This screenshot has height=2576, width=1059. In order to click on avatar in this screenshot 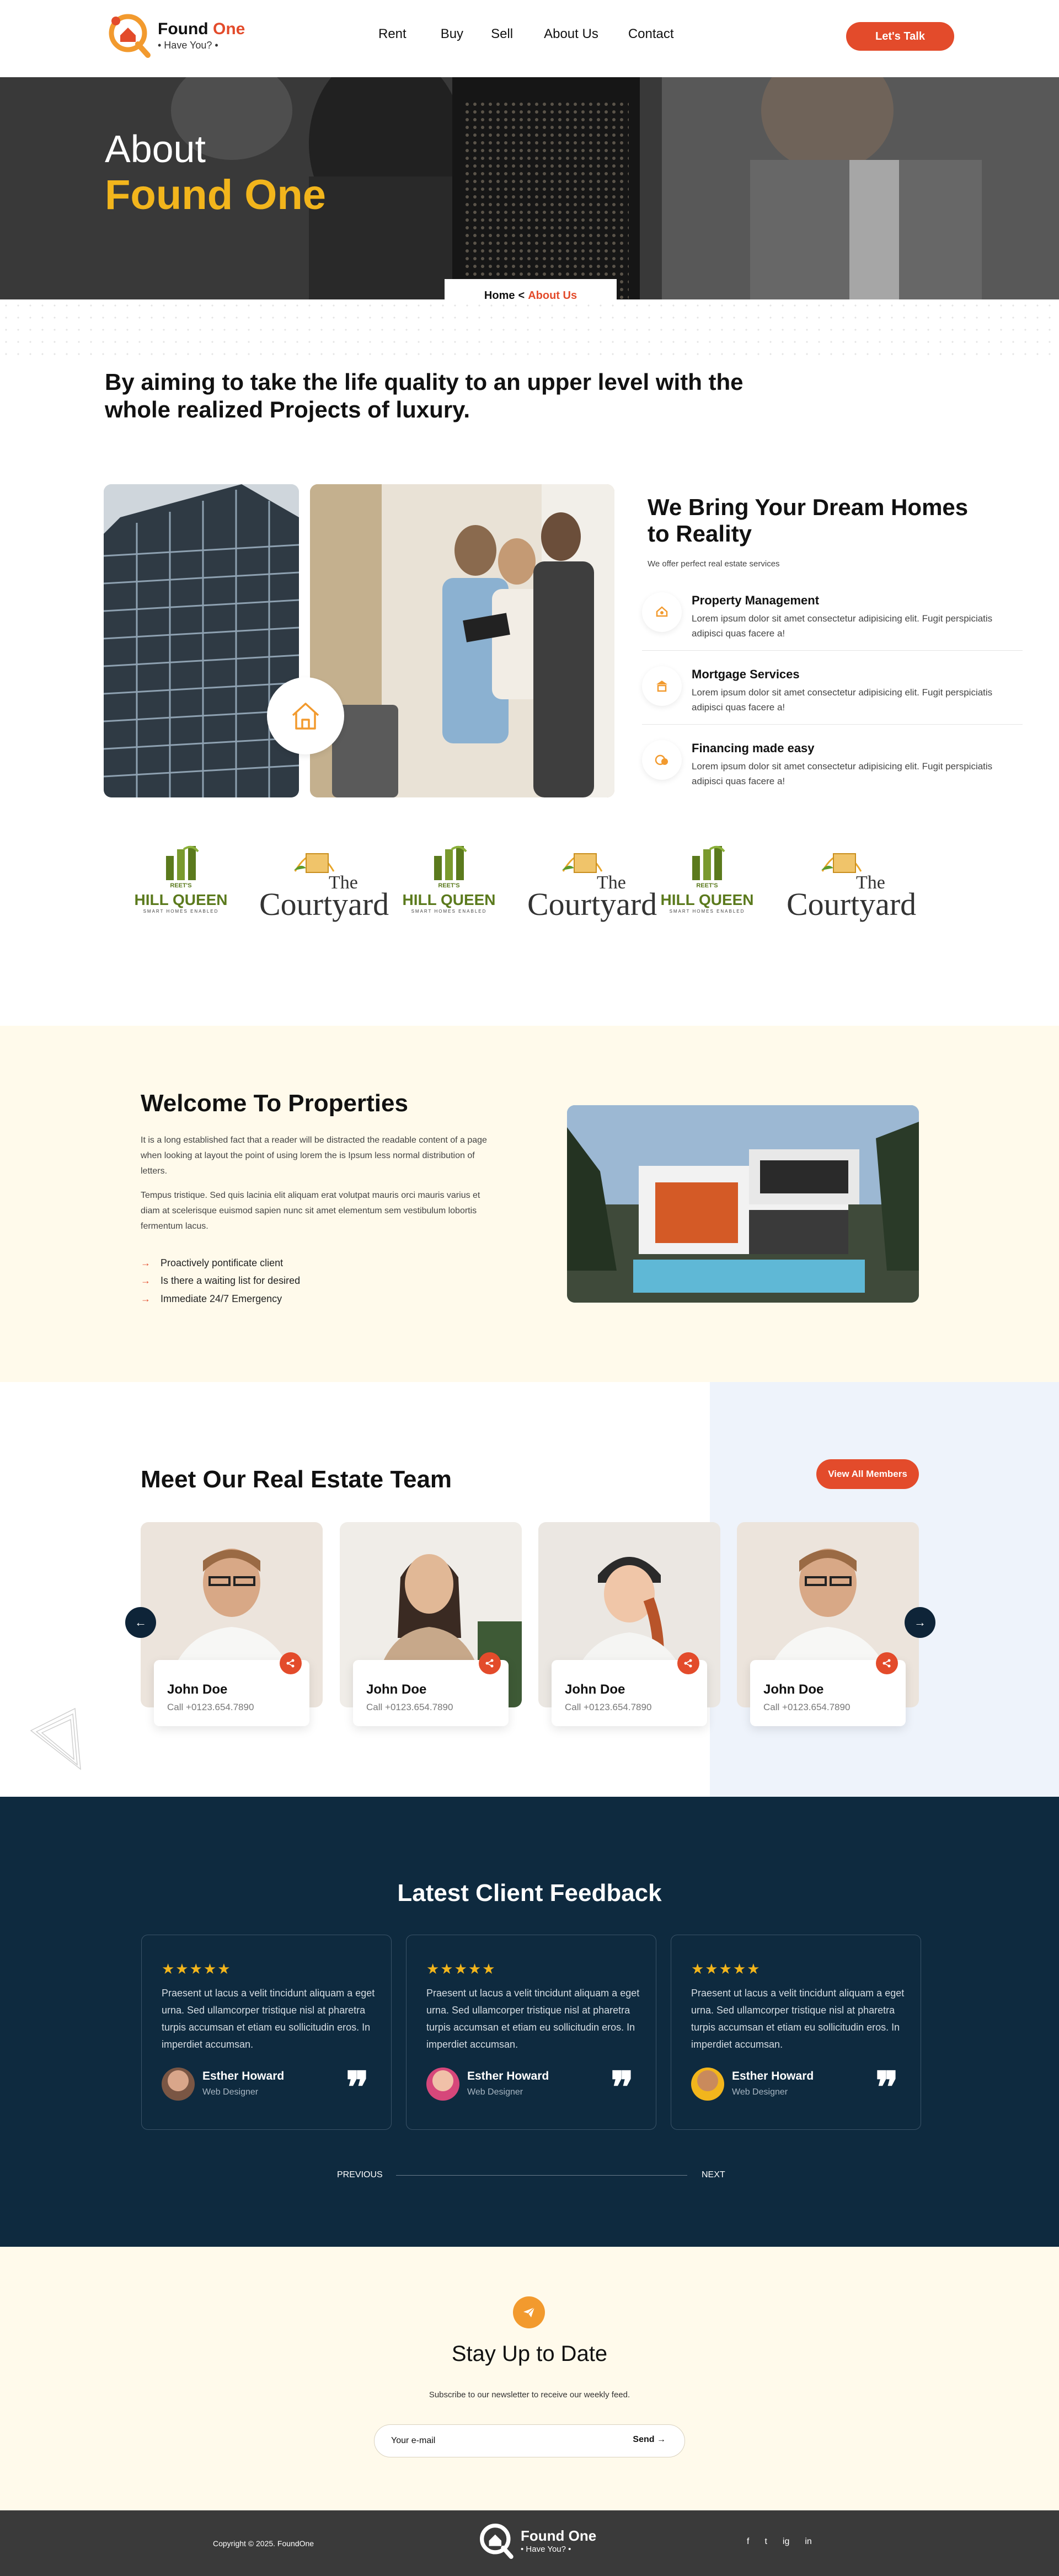, I will do `click(442, 2084)`.